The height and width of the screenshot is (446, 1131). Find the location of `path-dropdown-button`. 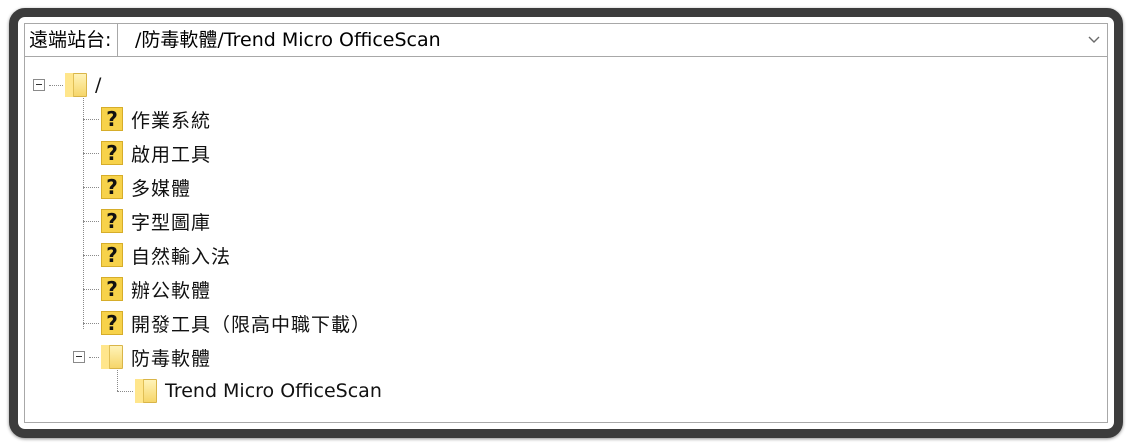

path-dropdown-button is located at coordinates (1094, 40).